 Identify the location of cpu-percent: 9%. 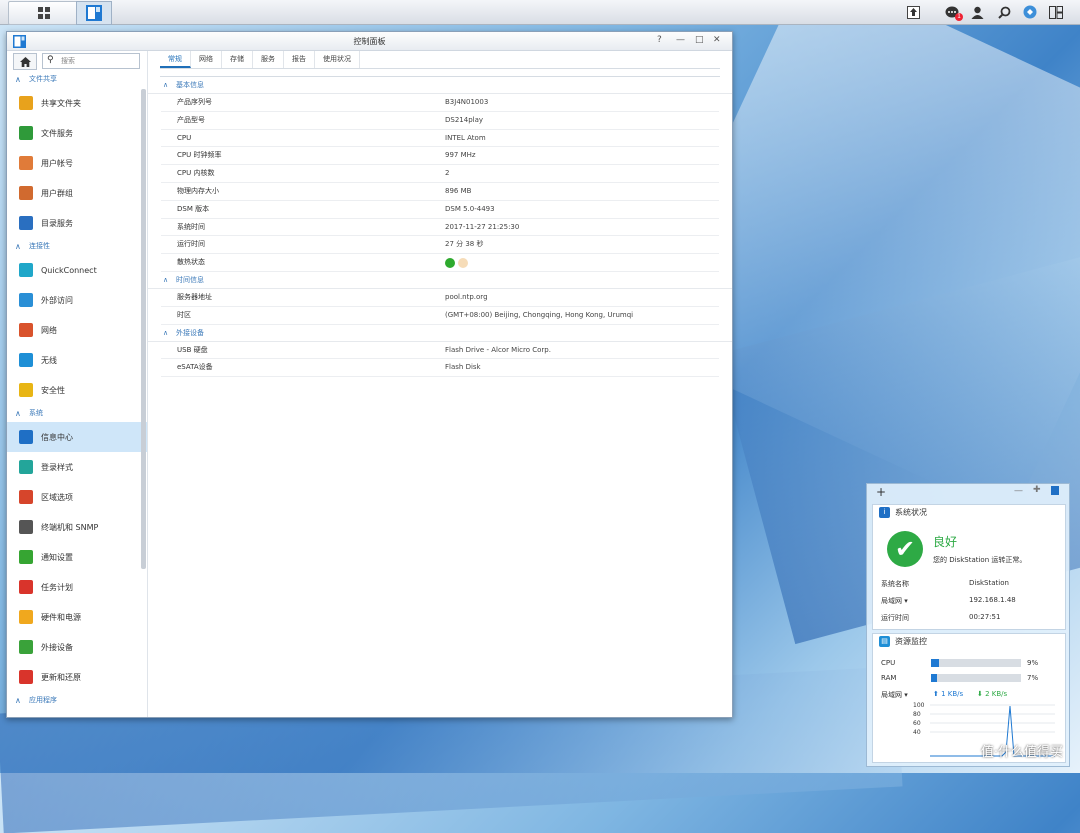
(1033, 663).